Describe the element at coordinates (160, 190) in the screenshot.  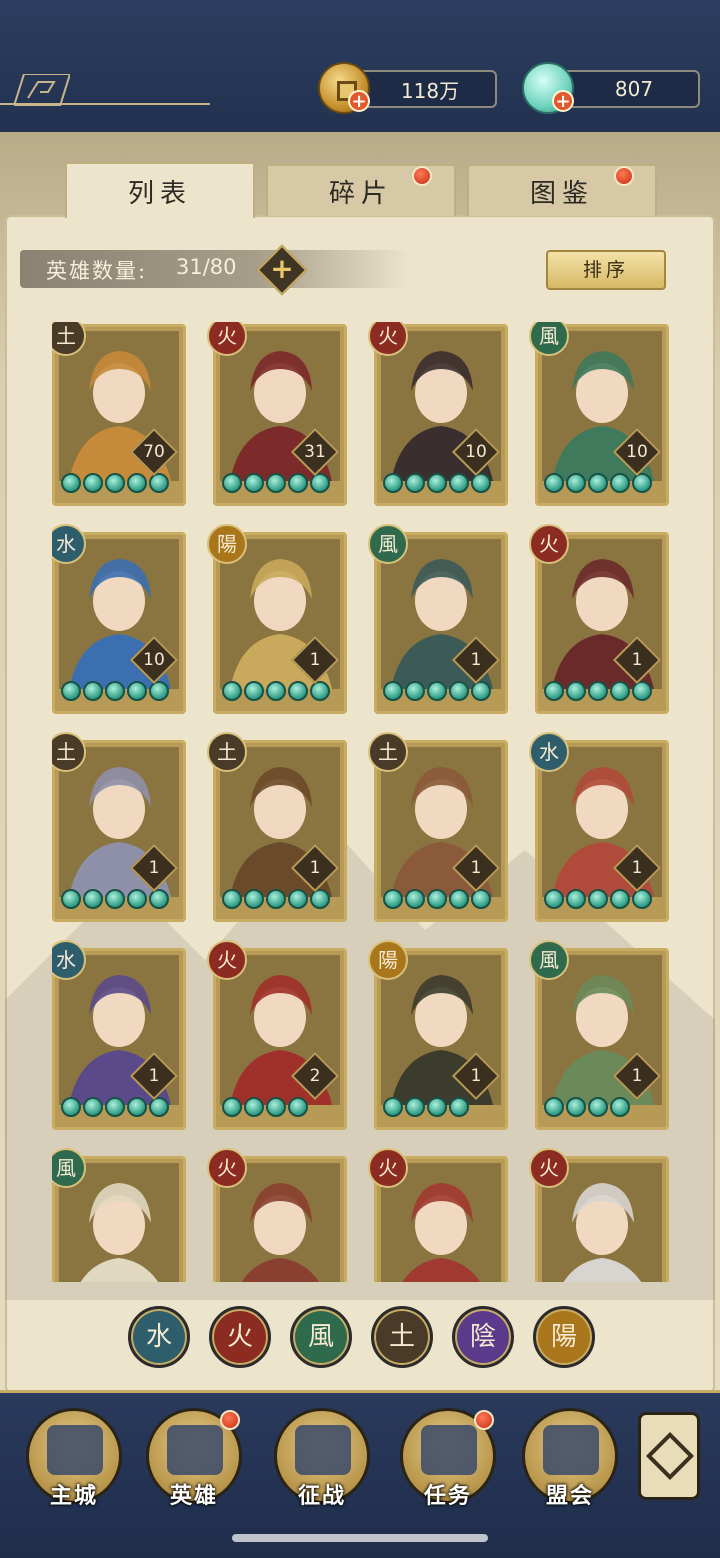
I see `tab-list: 列表` at that location.